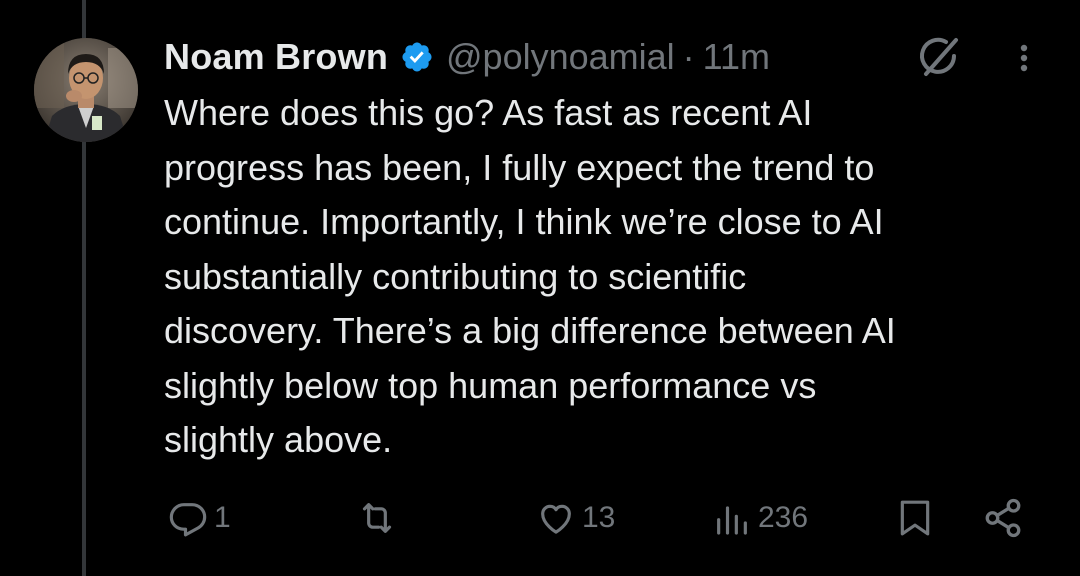  I want to click on bookmark-icon, so click(915, 518).